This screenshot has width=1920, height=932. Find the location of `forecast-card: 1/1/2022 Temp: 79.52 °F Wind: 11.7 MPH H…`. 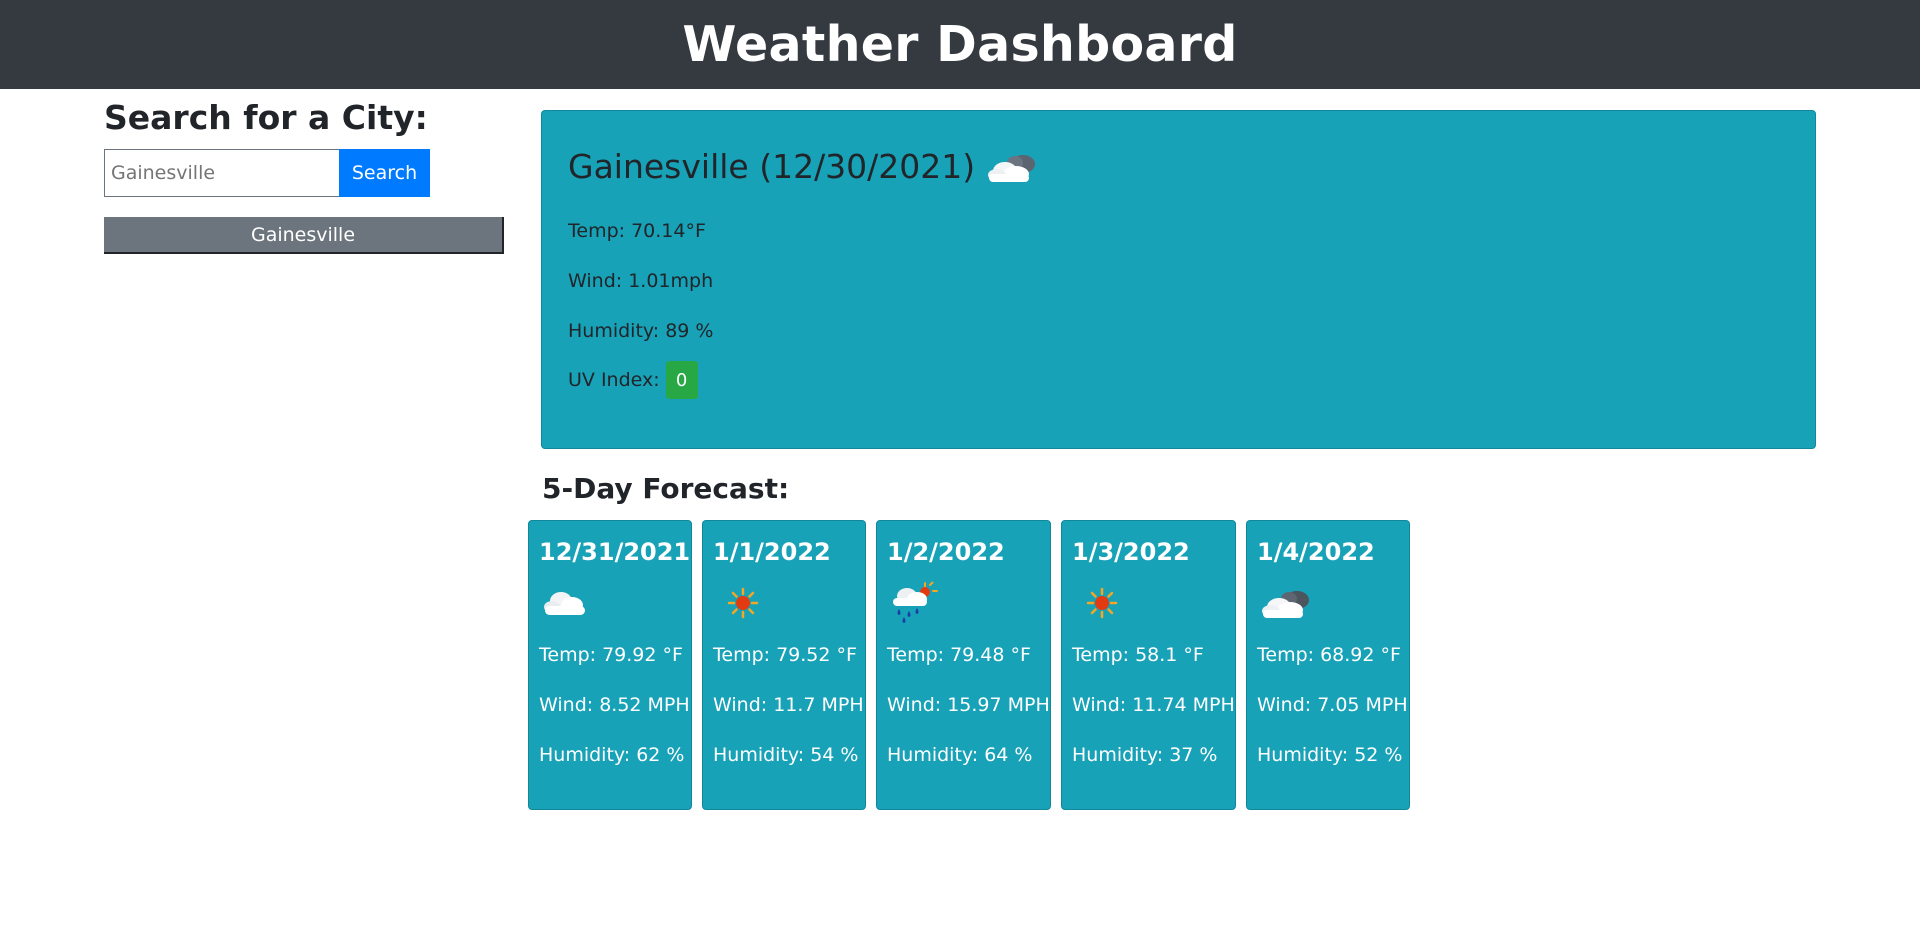

forecast-card: 1/1/2022 Temp: 79.52 °F Wind: 11.7 MPH H… is located at coordinates (784, 665).